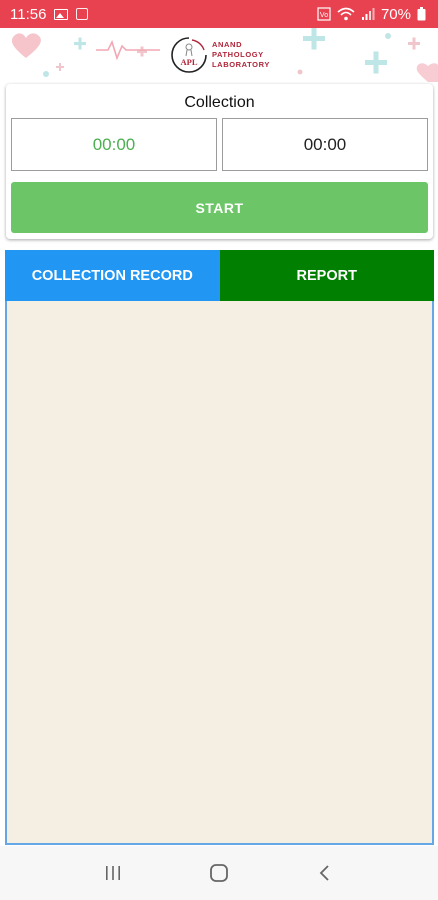 This screenshot has height=900, width=438. I want to click on lab-logo: APL ANAND PATHOLOGY LABORATORY, so click(223, 55).